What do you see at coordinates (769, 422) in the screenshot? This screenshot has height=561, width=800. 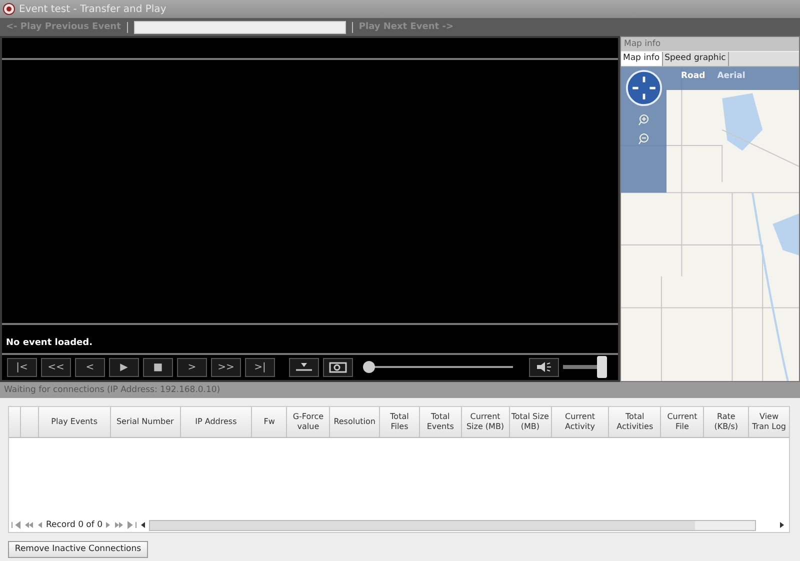 I see `column-header: View Tran Log` at bounding box center [769, 422].